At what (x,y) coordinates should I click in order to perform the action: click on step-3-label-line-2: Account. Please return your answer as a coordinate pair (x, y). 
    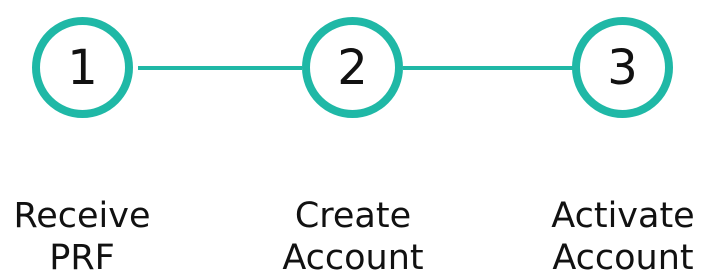
    Looking at the image, I should click on (623, 258).